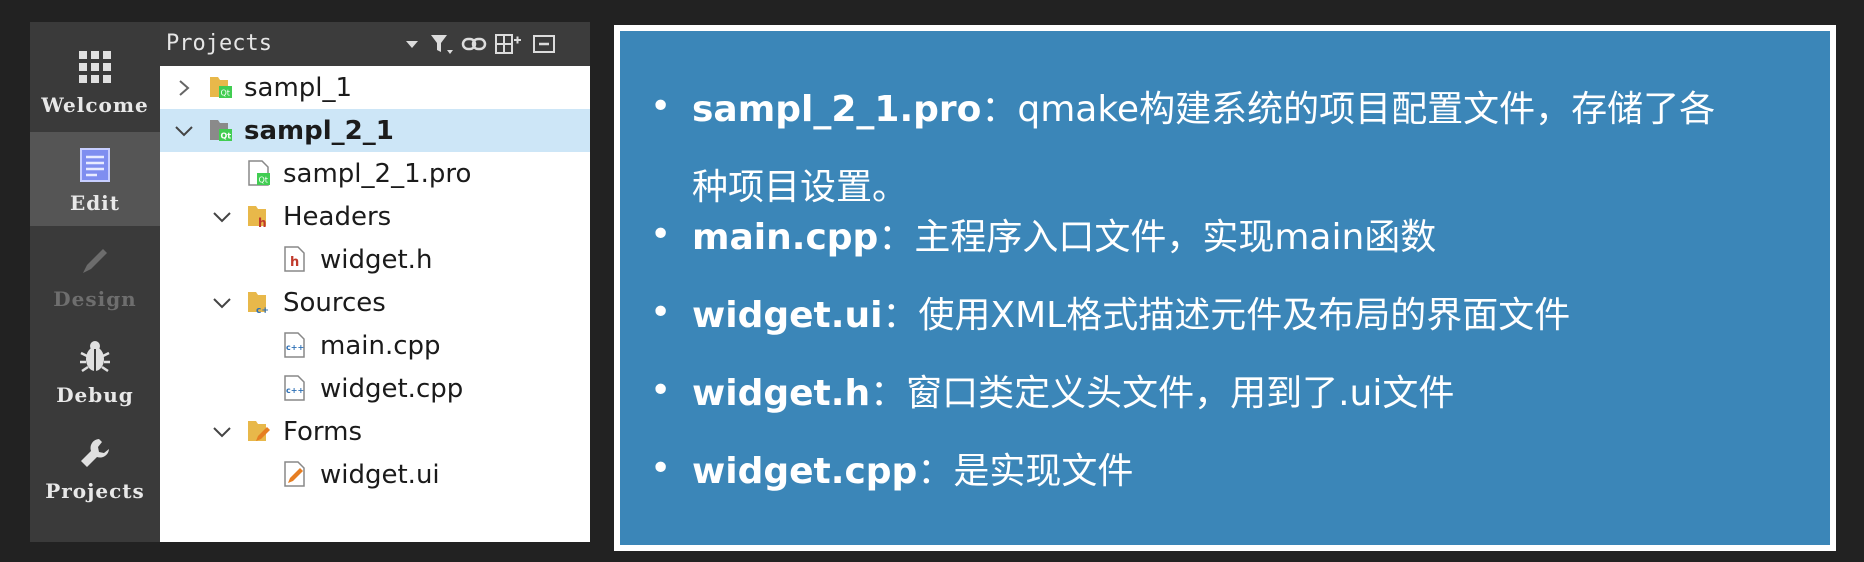  I want to click on headers-folder-icon: h, so click(257, 218).